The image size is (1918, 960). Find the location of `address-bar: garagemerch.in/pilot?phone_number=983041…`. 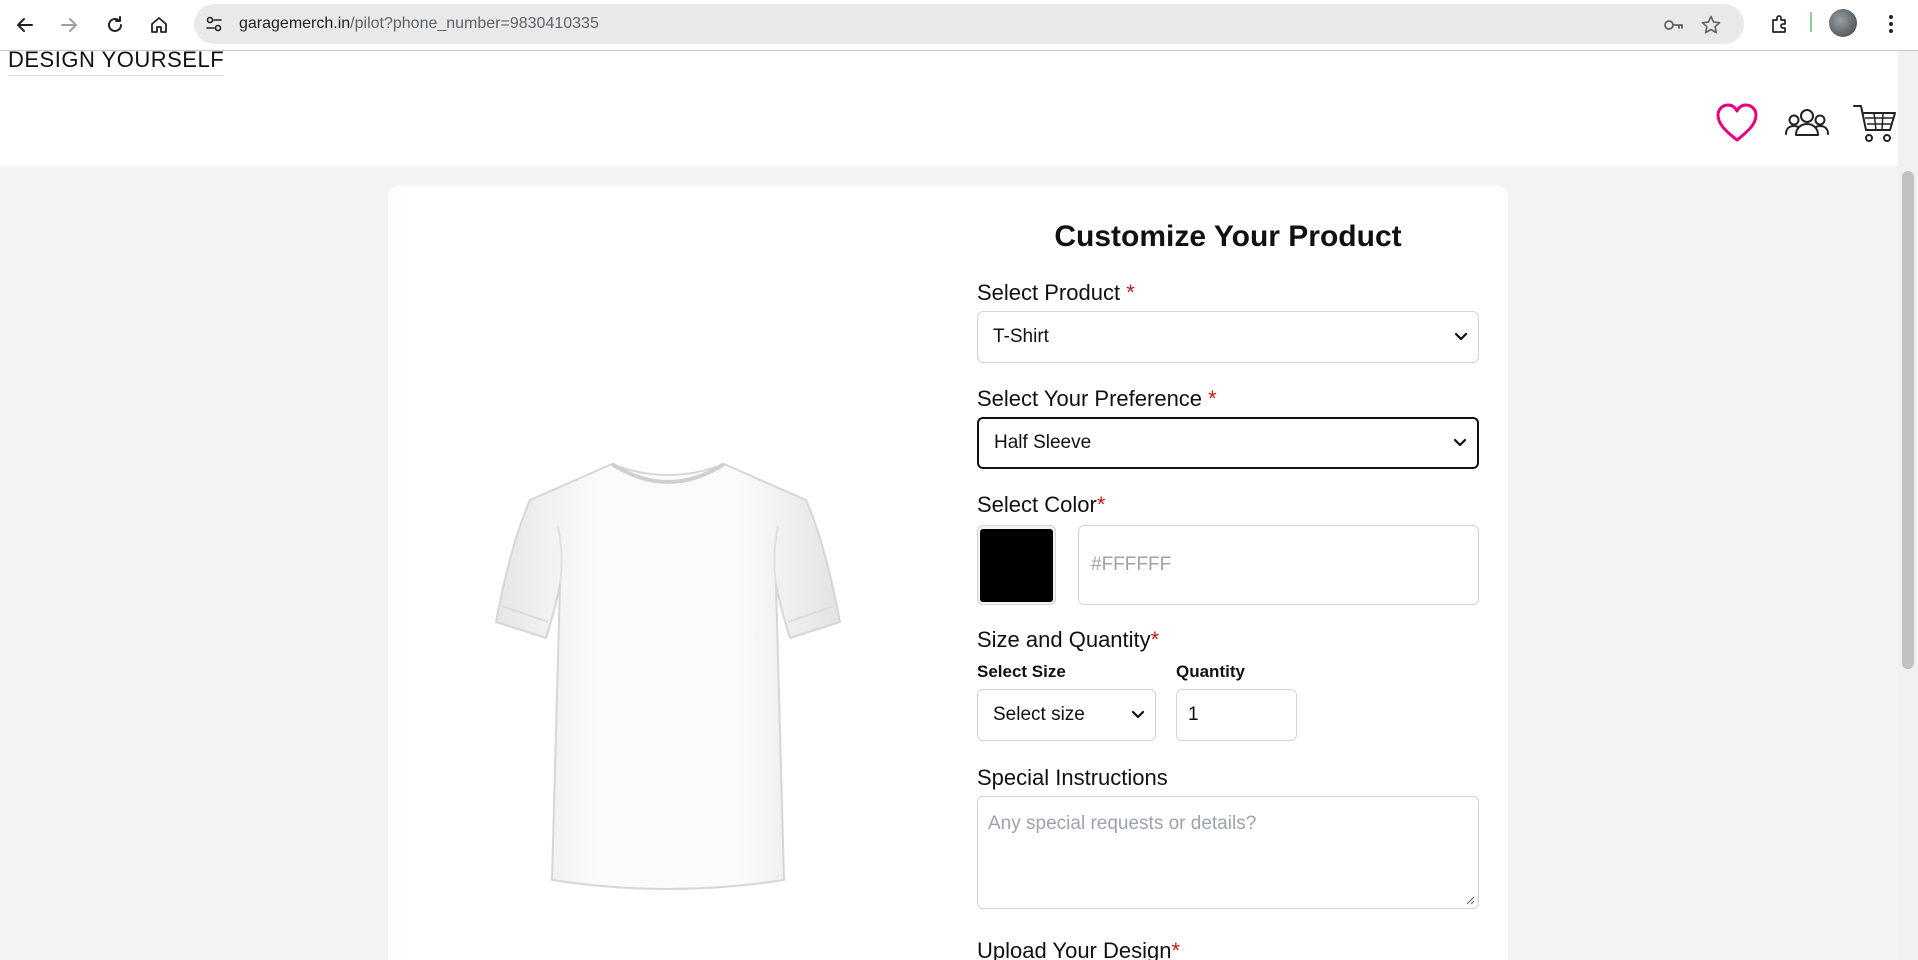

address-bar: garagemerch.in/pilot?phone_number=983041… is located at coordinates (969, 24).